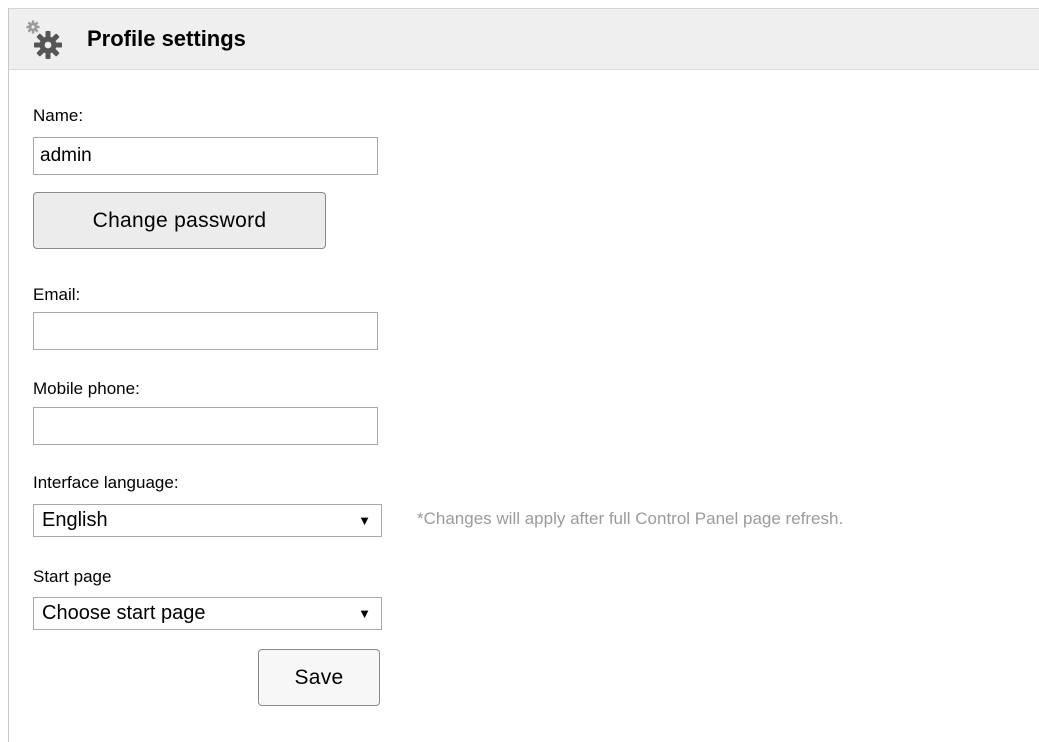 The height and width of the screenshot is (742, 1039). I want to click on interface-language-select: English ▼, so click(207, 520).